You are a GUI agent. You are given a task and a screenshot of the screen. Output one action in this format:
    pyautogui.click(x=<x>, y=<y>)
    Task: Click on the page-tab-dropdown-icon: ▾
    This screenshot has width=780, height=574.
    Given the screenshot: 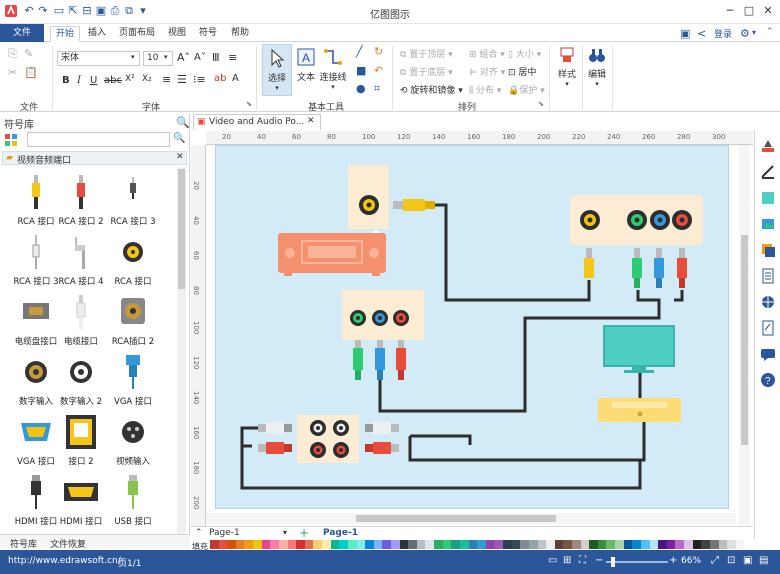 What is the action you would take?
    pyautogui.click(x=285, y=532)
    